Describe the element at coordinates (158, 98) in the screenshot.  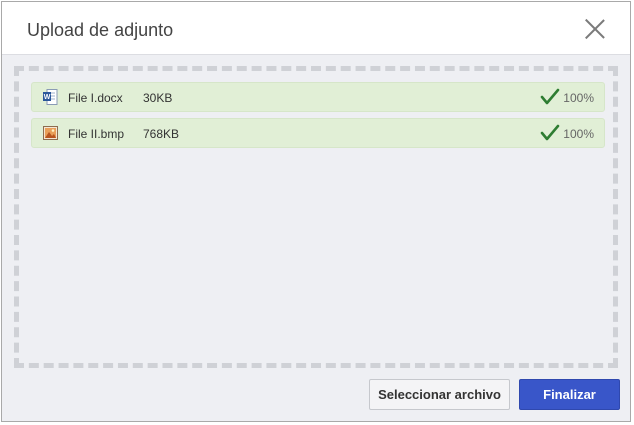
I see `file-size: 30KB` at that location.